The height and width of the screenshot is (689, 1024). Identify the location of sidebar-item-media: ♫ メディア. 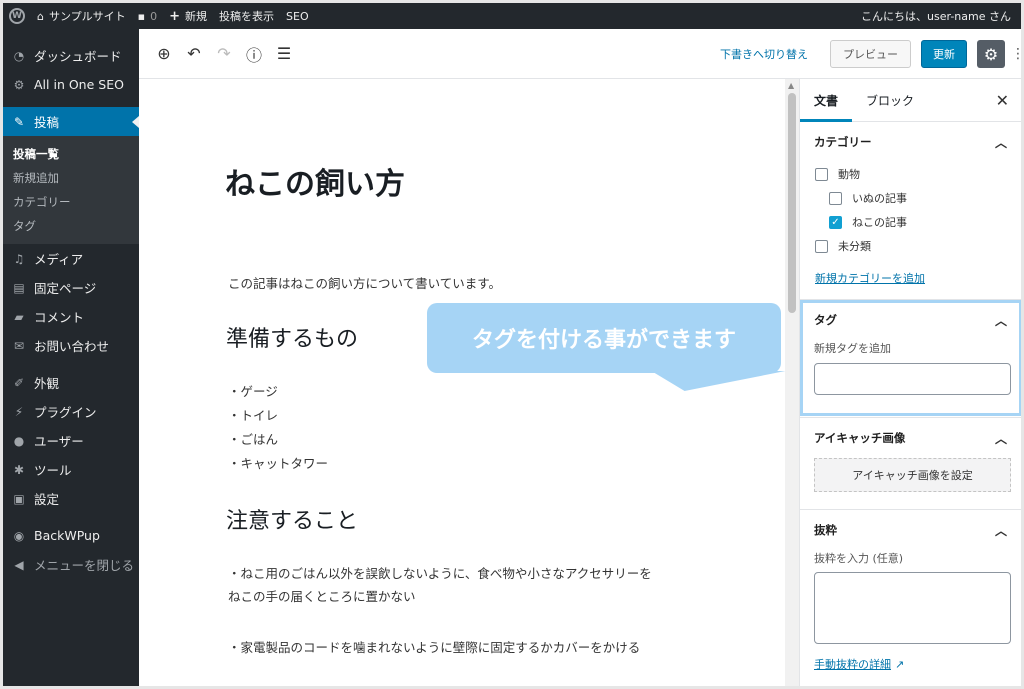
(71, 258).